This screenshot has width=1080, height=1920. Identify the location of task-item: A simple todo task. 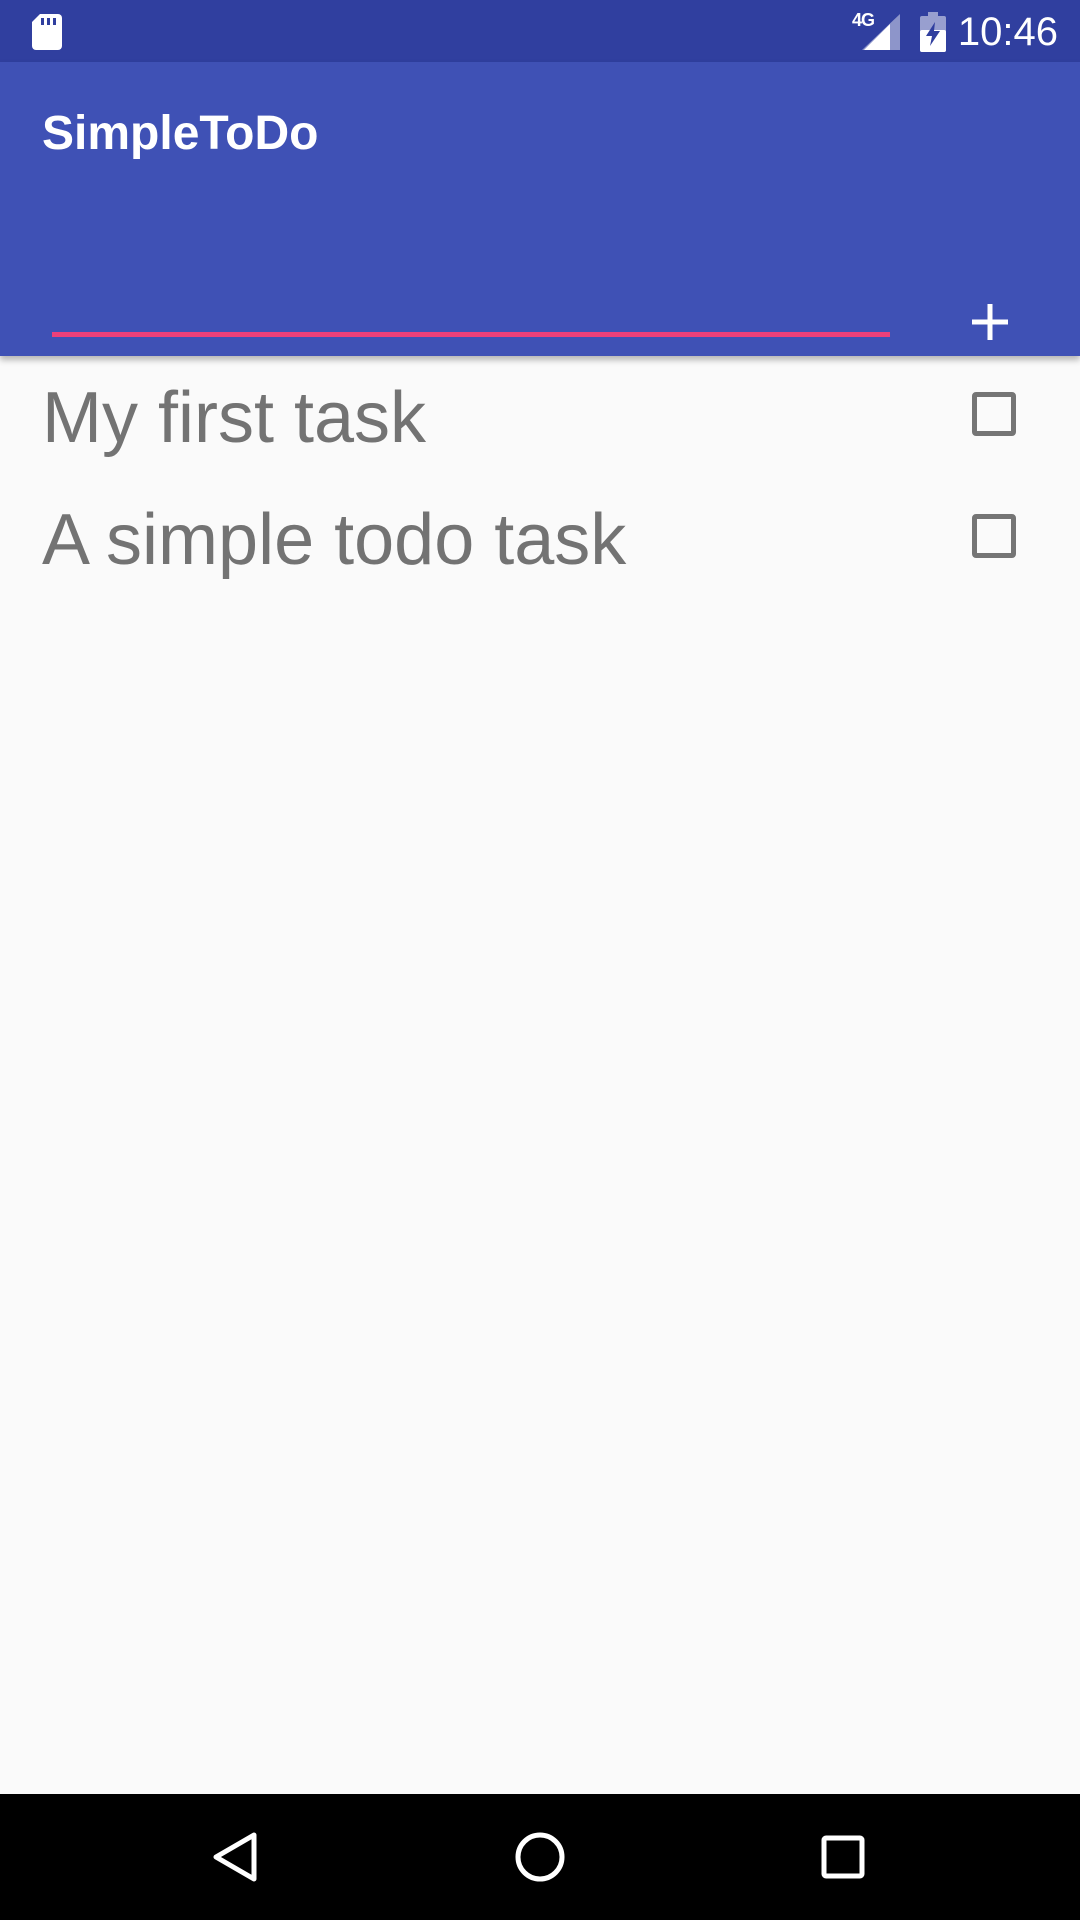
(540, 536).